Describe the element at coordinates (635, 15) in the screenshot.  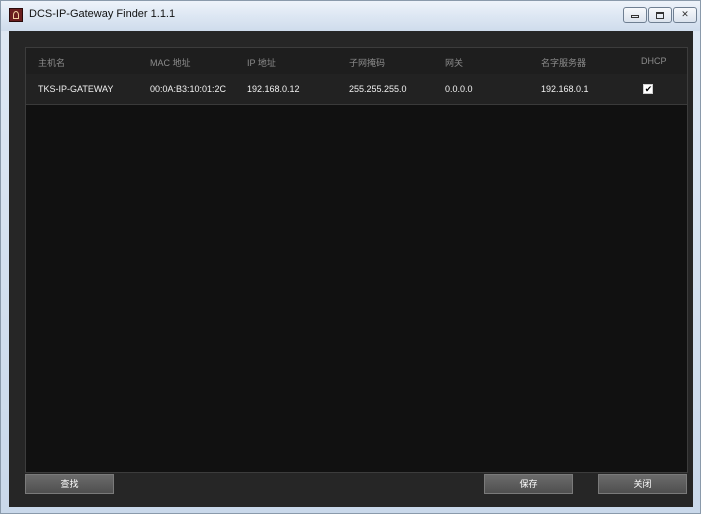
I see `minimize-icon` at that location.